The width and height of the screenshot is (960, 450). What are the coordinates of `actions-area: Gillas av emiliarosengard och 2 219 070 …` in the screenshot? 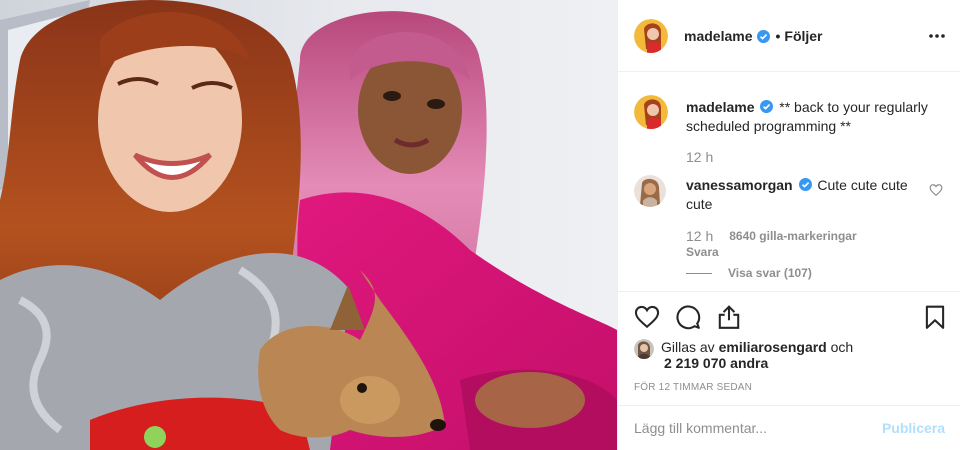 It's located at (789, 348).